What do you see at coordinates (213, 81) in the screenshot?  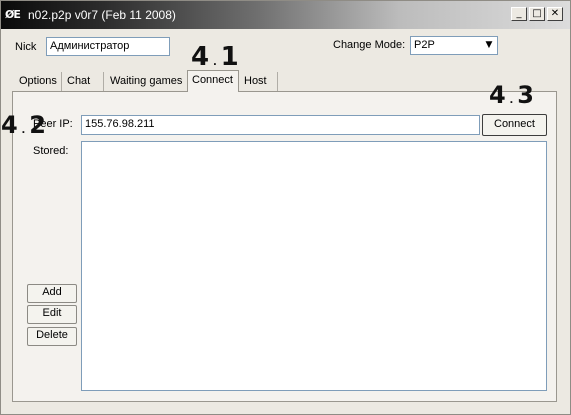 I see `tab-connect: Connect` at bounding box center [213, 81].